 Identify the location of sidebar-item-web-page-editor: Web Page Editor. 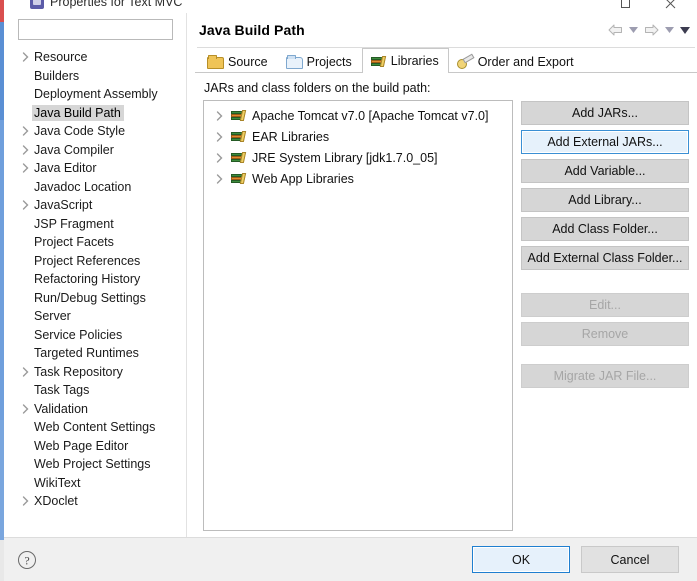
(93, 446).